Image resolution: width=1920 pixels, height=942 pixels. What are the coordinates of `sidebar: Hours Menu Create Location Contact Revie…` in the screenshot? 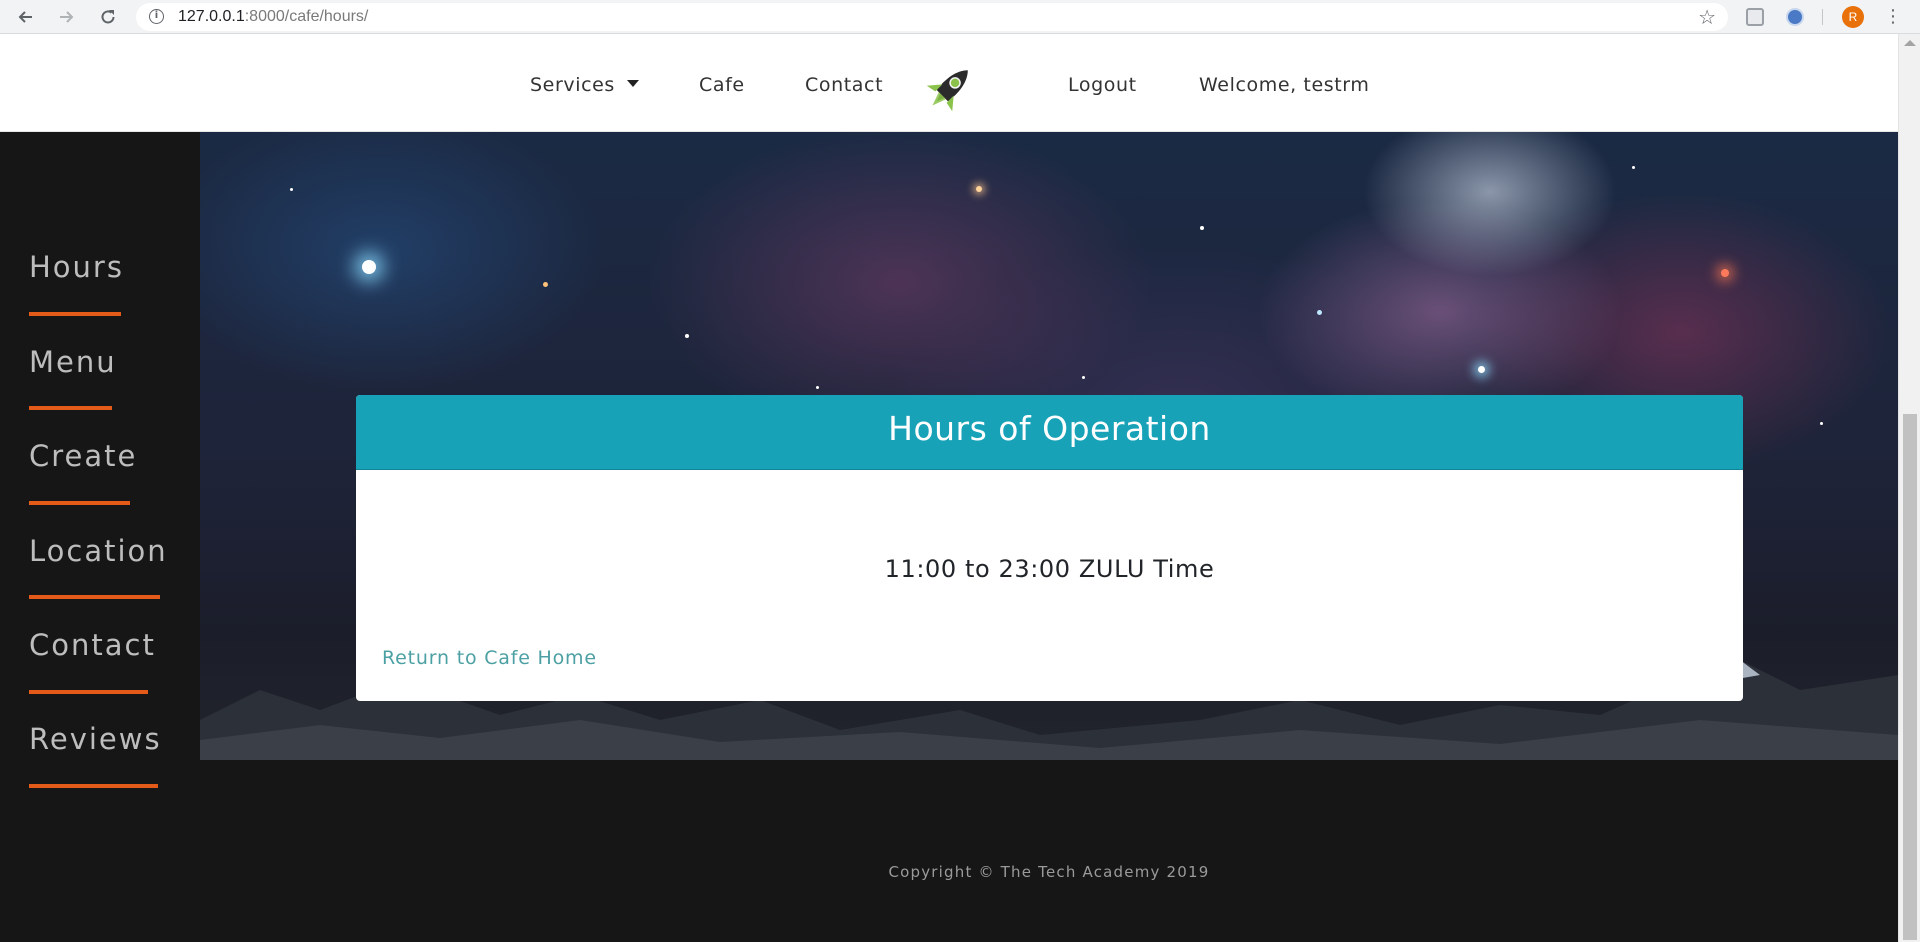 It's located at (100, 537).